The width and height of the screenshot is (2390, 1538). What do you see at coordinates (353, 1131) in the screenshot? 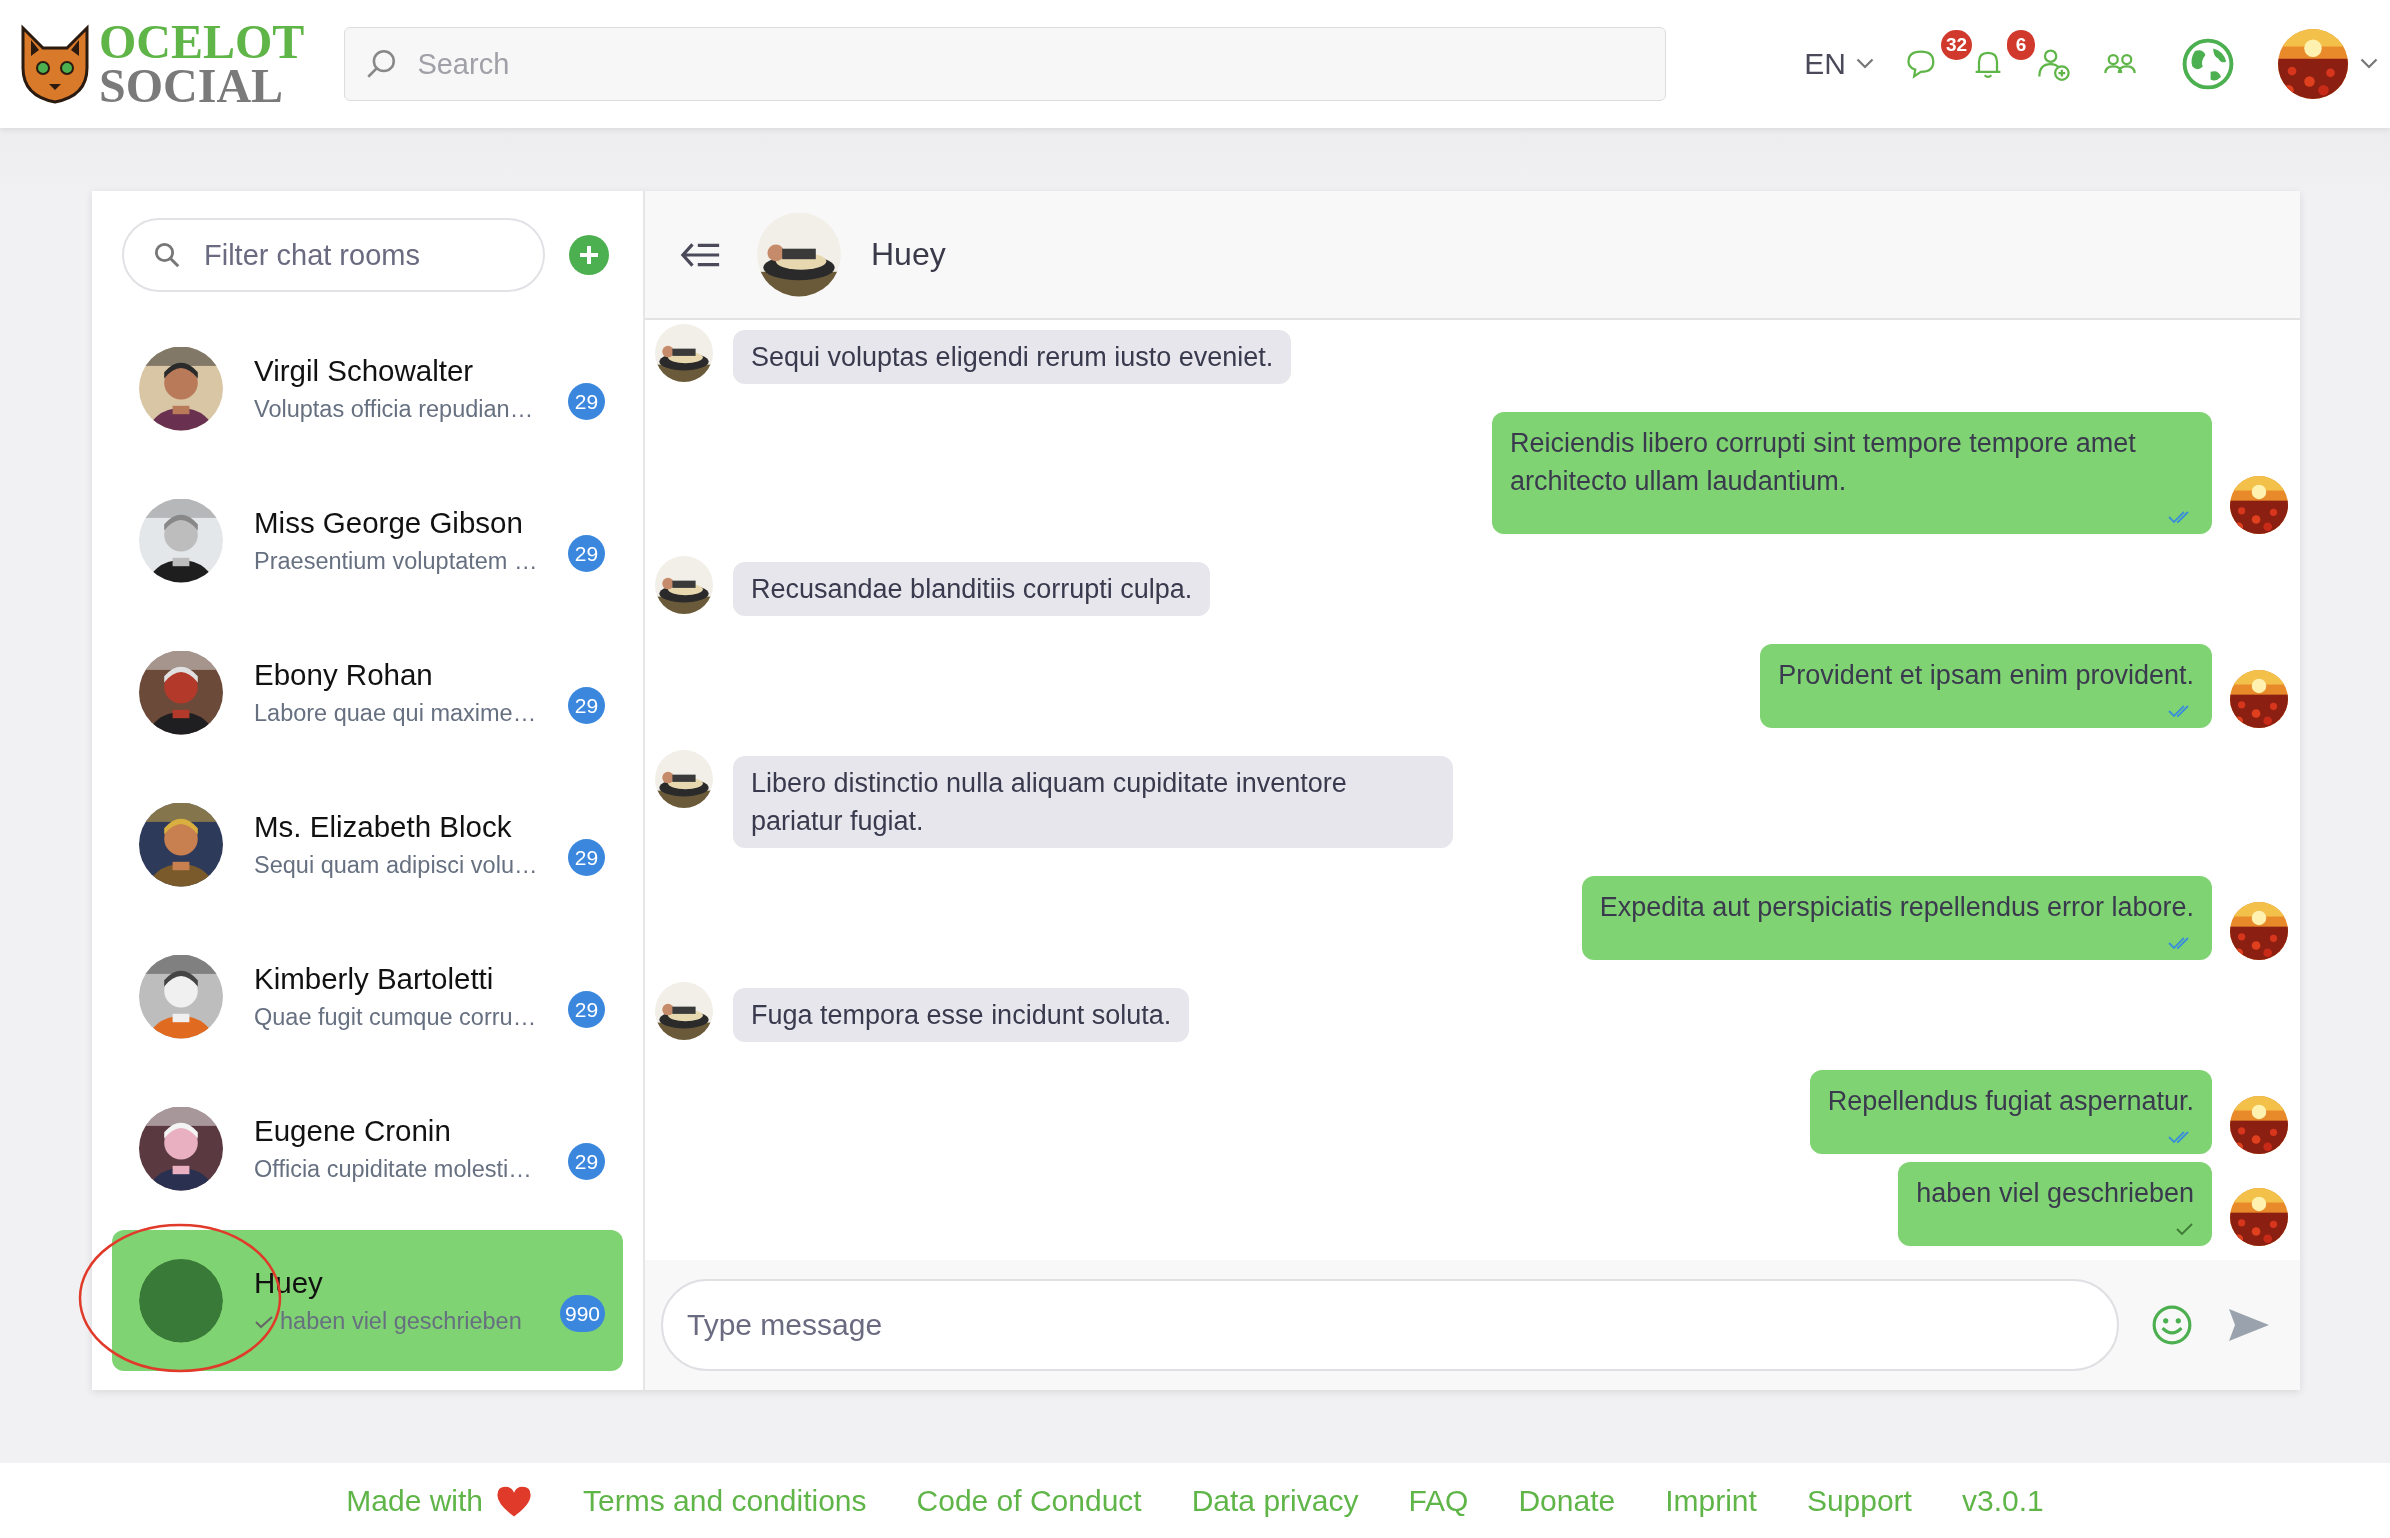
I see `room-name: Eugene Cronin` at bounding box center [353, 1131].